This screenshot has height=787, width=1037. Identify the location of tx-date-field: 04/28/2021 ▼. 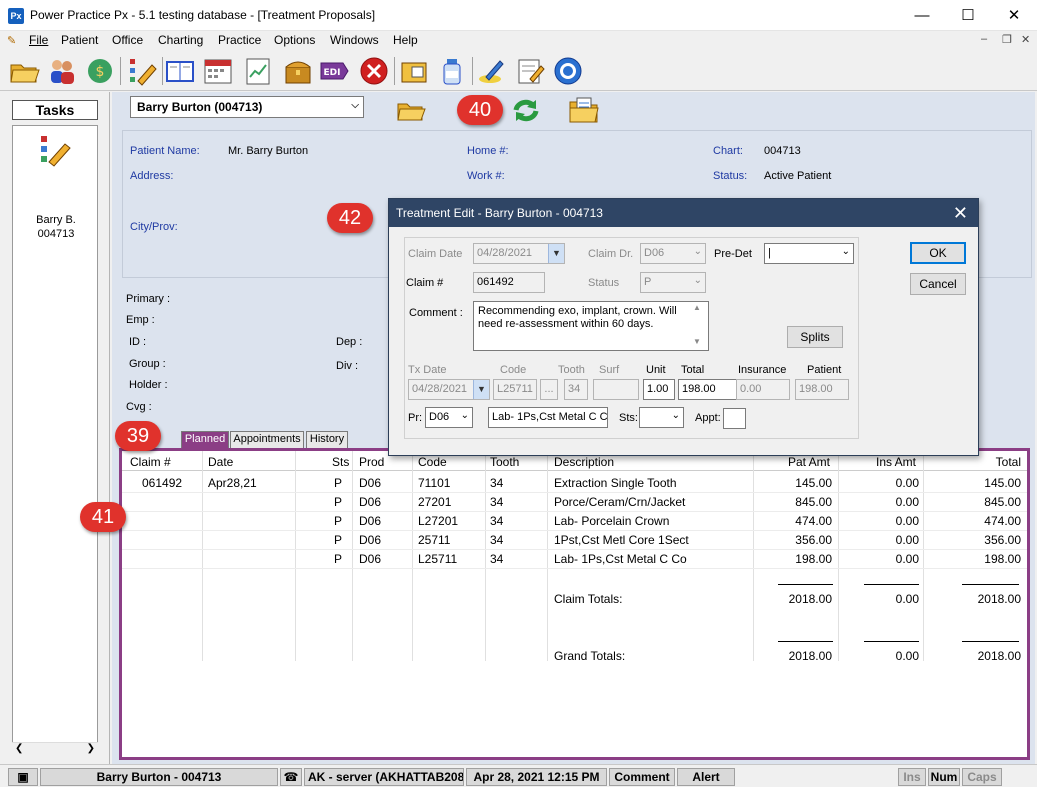
(449, 389).